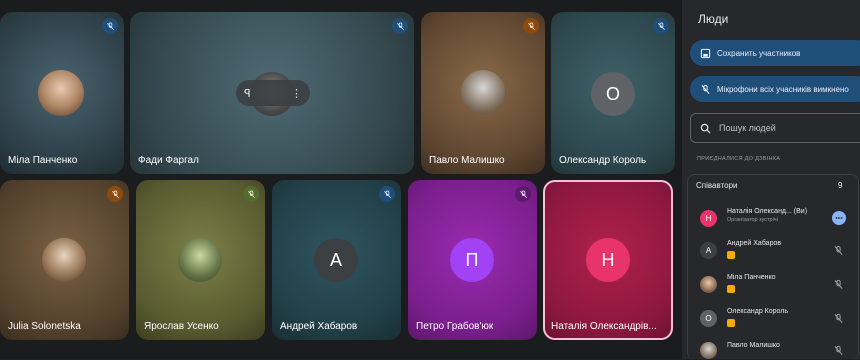 The height and width of the screenshot is (360, 860). I want to click on participant-row: А Андрей Хабаров, so click(775, 251).